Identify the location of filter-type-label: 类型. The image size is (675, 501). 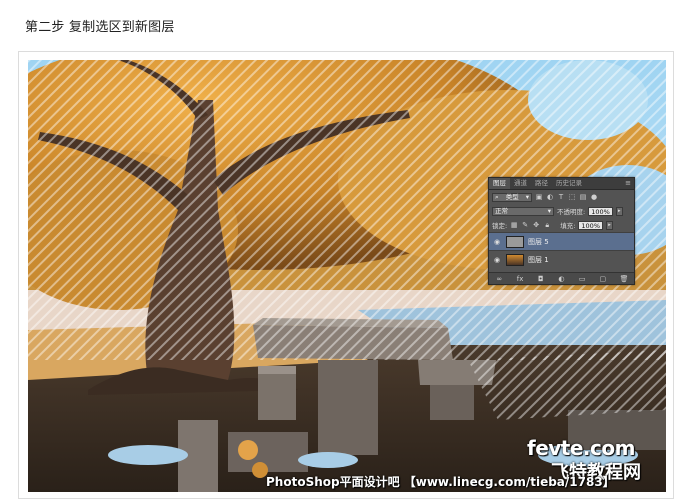
(512, 196).